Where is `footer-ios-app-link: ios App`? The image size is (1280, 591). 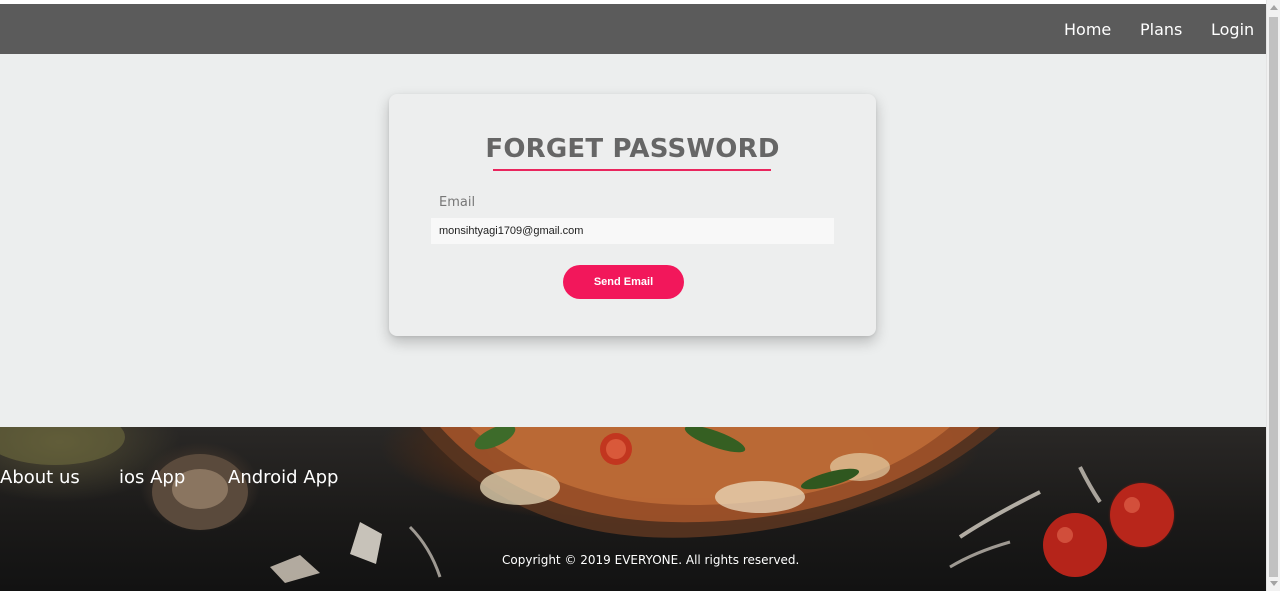
footer-ios-app-link: ios App is located at coordinates (152, 477).